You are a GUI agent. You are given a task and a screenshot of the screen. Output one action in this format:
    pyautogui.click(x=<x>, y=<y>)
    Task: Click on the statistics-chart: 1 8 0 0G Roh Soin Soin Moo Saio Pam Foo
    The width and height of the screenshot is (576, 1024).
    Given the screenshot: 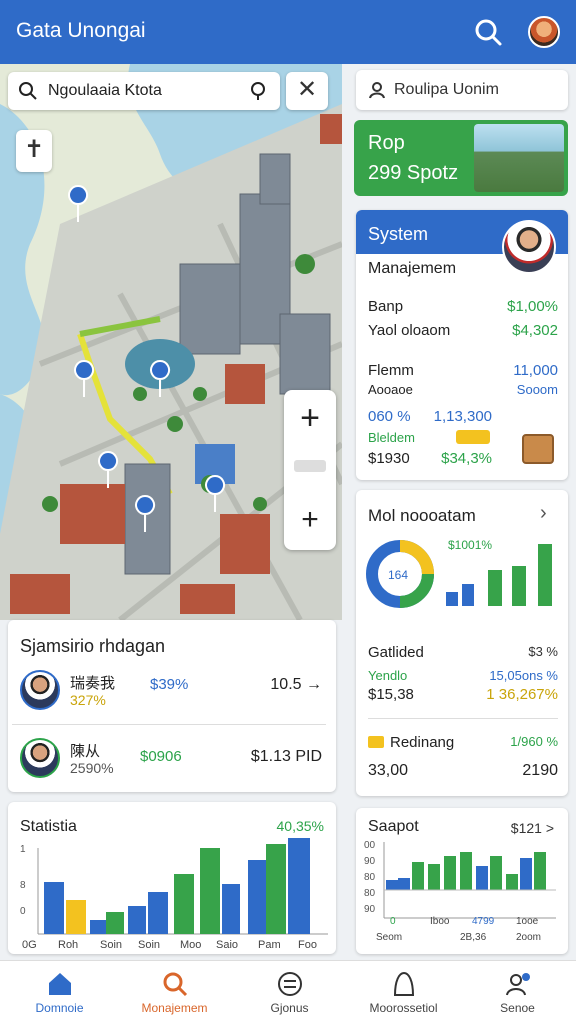 What is the action you would take?
    pyautogui.click(x=174, y=894)
    